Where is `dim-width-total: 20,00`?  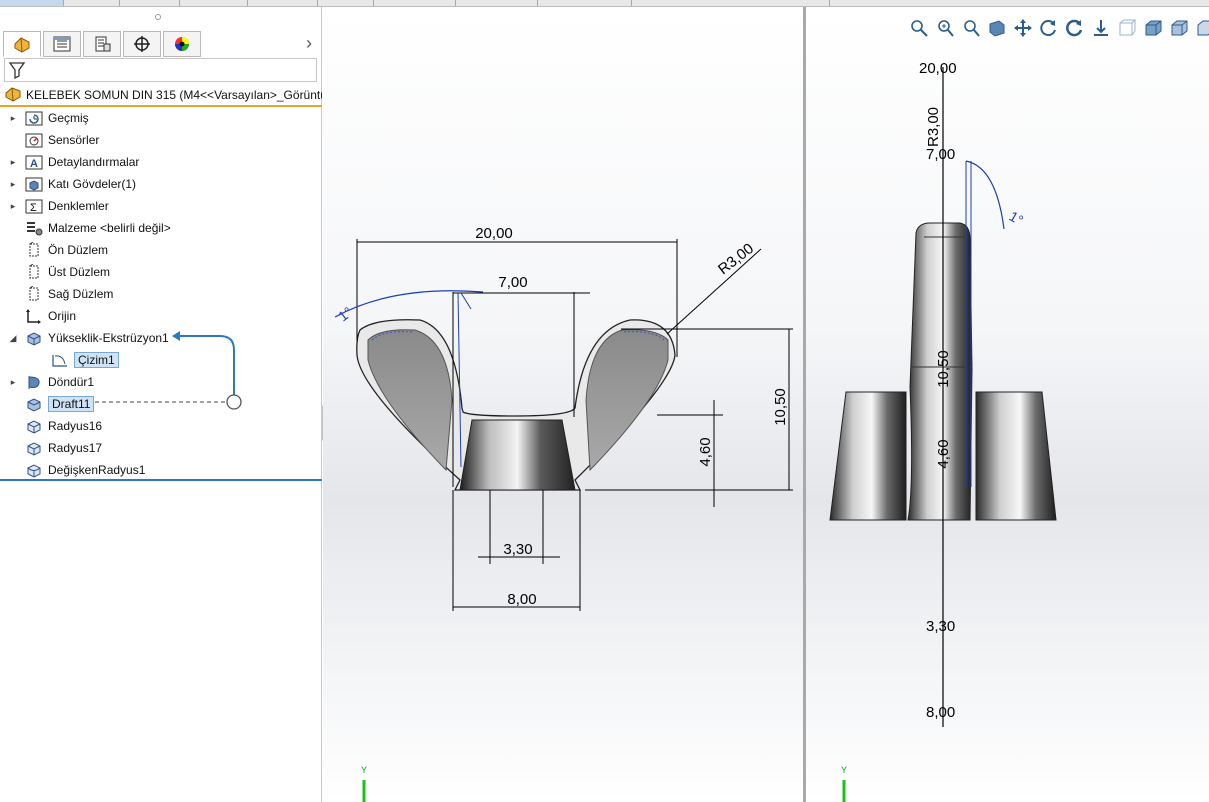 dim-width-total: 20,00 is located at coordinates (494, 233).